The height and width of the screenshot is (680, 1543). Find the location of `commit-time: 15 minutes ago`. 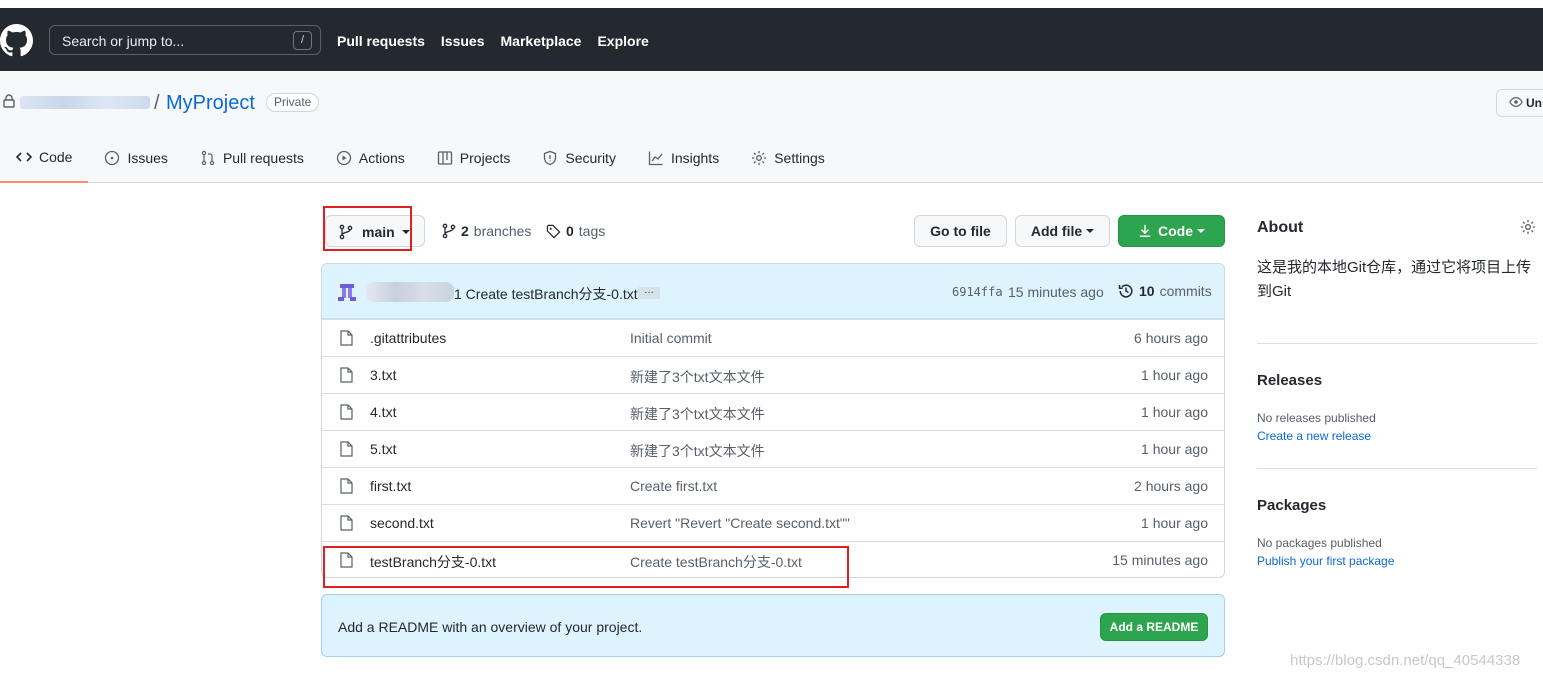

commit-time: 15 minutes ago is located at coordinates (1056, 292).